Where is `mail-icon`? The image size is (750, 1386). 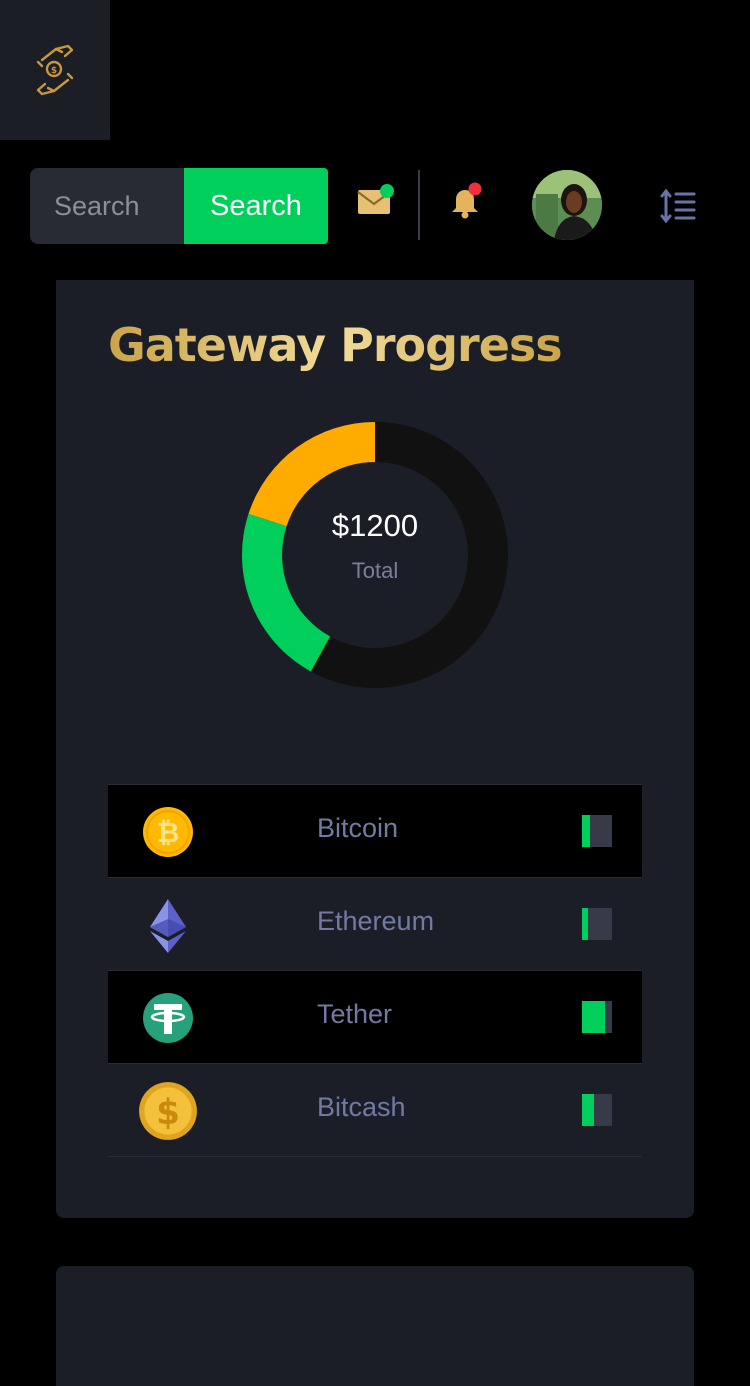
mail-icon is located at coordinates (375, 199).